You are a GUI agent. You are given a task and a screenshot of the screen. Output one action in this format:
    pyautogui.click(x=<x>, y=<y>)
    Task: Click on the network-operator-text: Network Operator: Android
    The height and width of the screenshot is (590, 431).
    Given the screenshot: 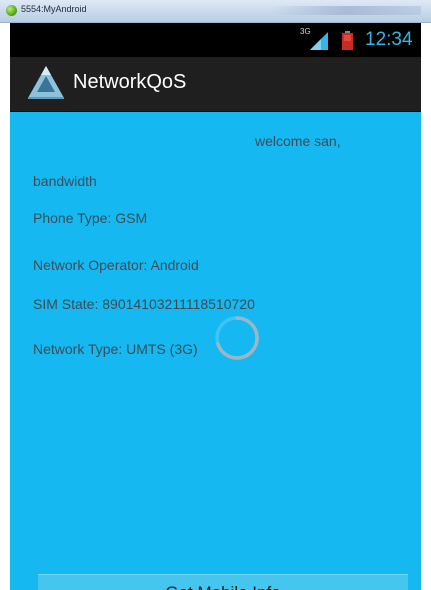 What is the action you would take?
    pyautogui.click(x=116, y=265)
    